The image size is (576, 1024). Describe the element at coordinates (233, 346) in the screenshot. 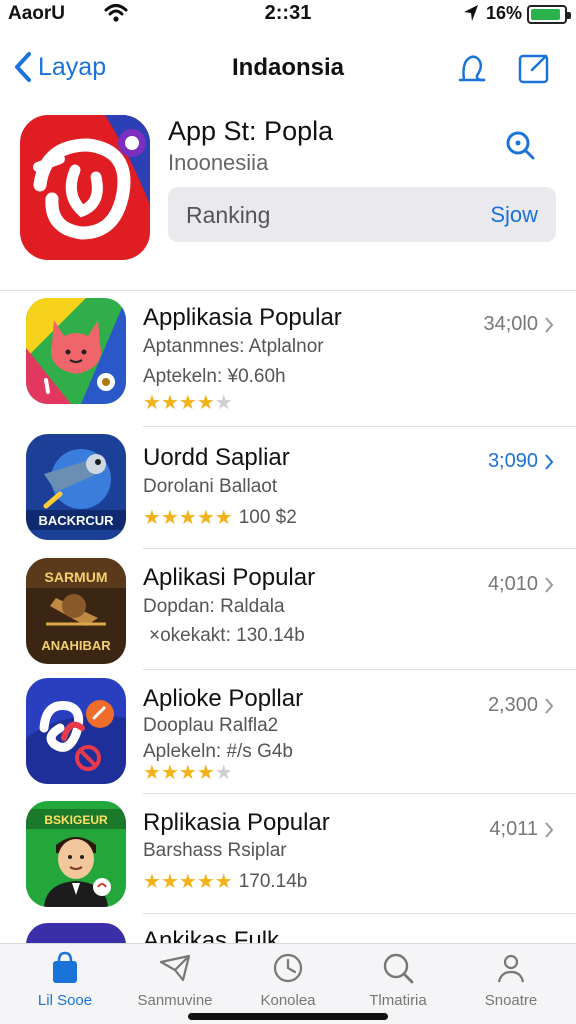

I see `app-developer: Aptanmnes: Atplalnor` at that location.